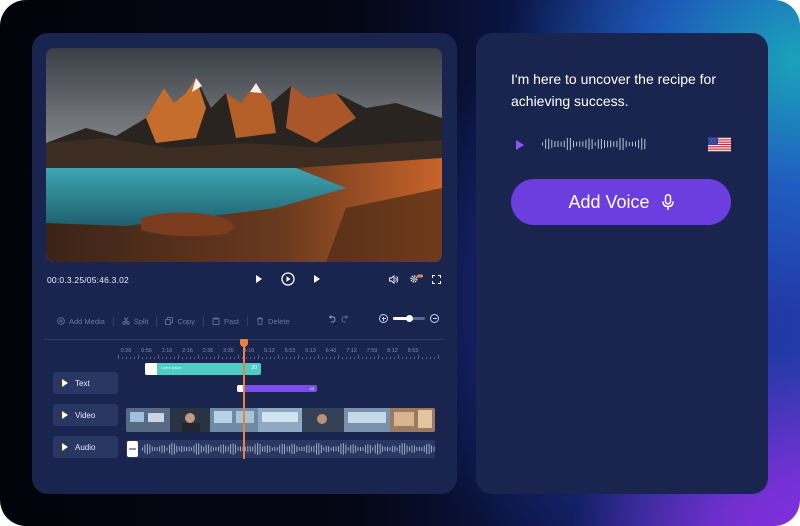 The height and width of the screenshot is (526, 800). Describe the element at coordinates (126, 351) in the screenshot. I see `ruler-label: 0:26` at that location.